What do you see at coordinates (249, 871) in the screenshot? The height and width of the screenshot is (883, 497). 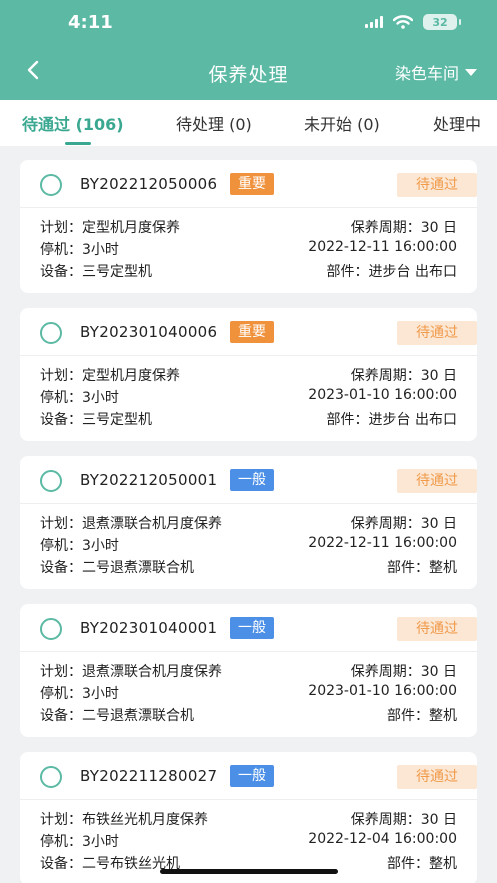 I see `home-indicator` at bounding box center [249, 871].